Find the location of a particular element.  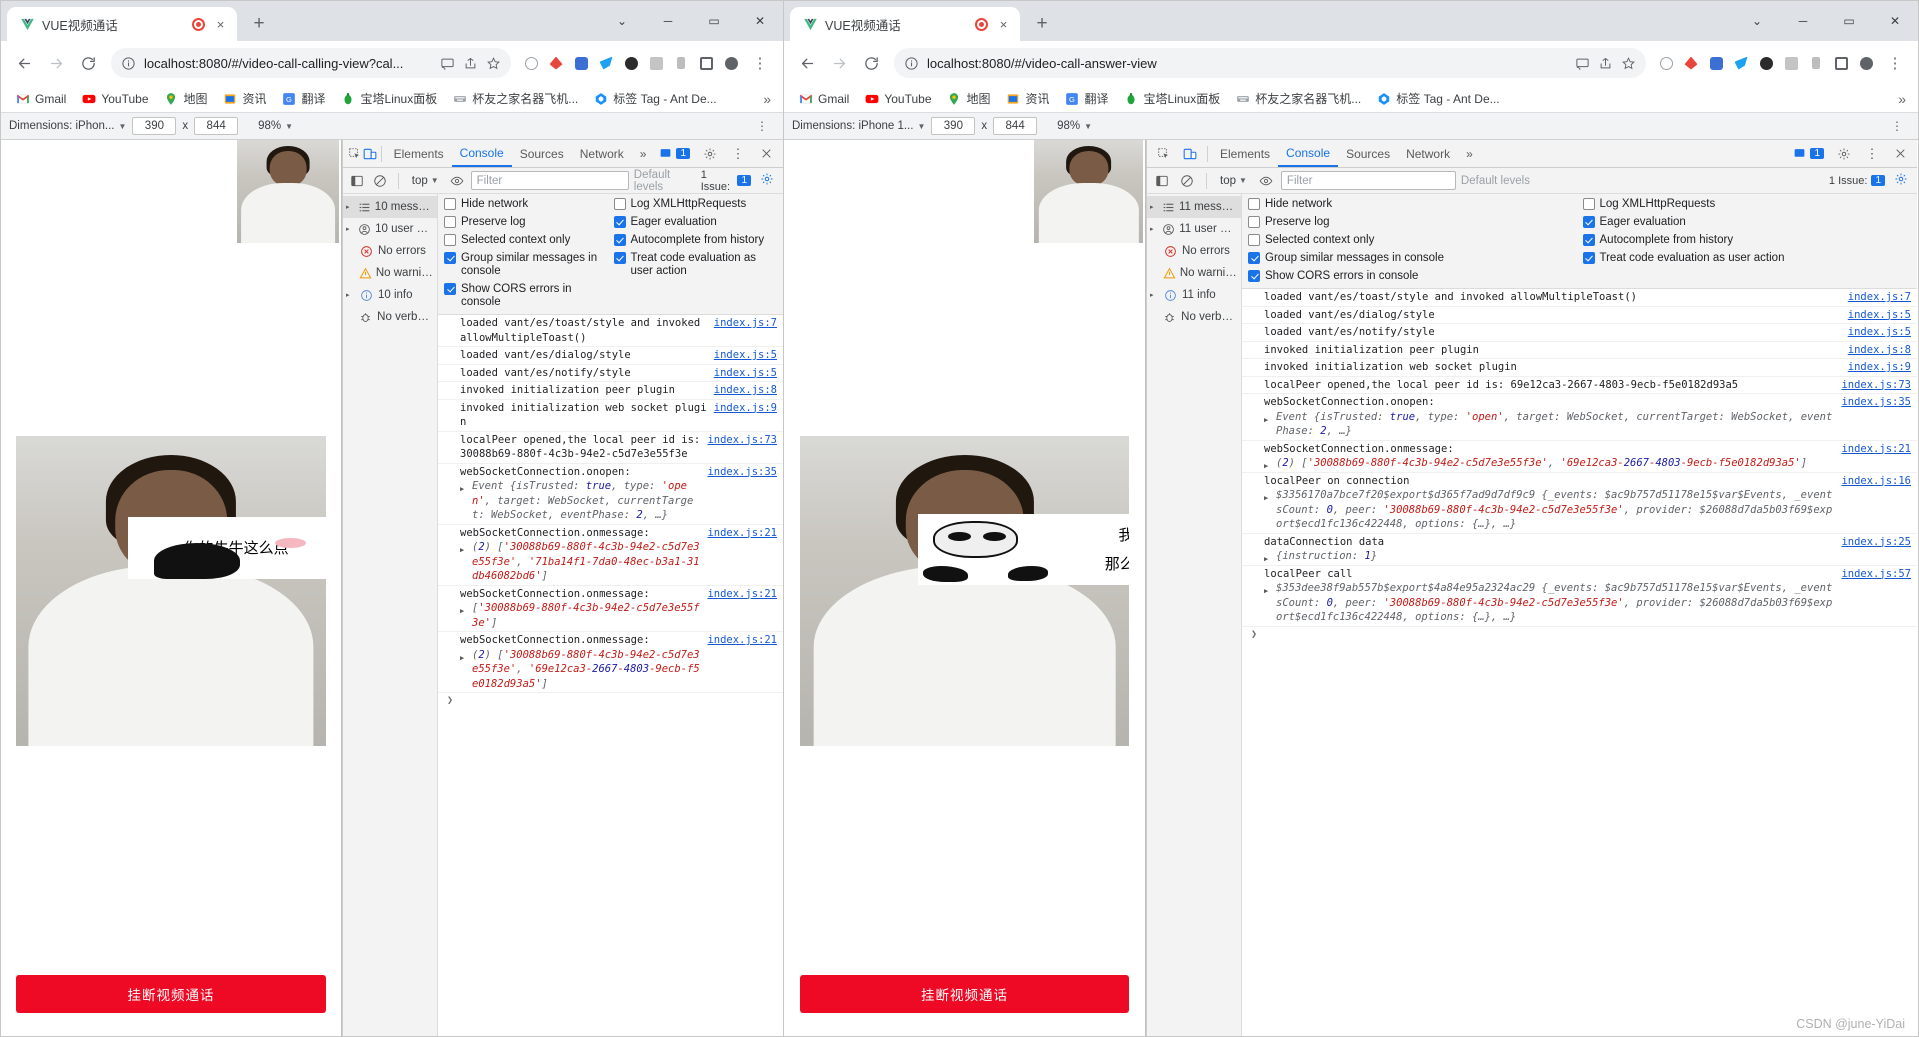

console-setting-row: Preserve log is located at coordinates (1412, 222).